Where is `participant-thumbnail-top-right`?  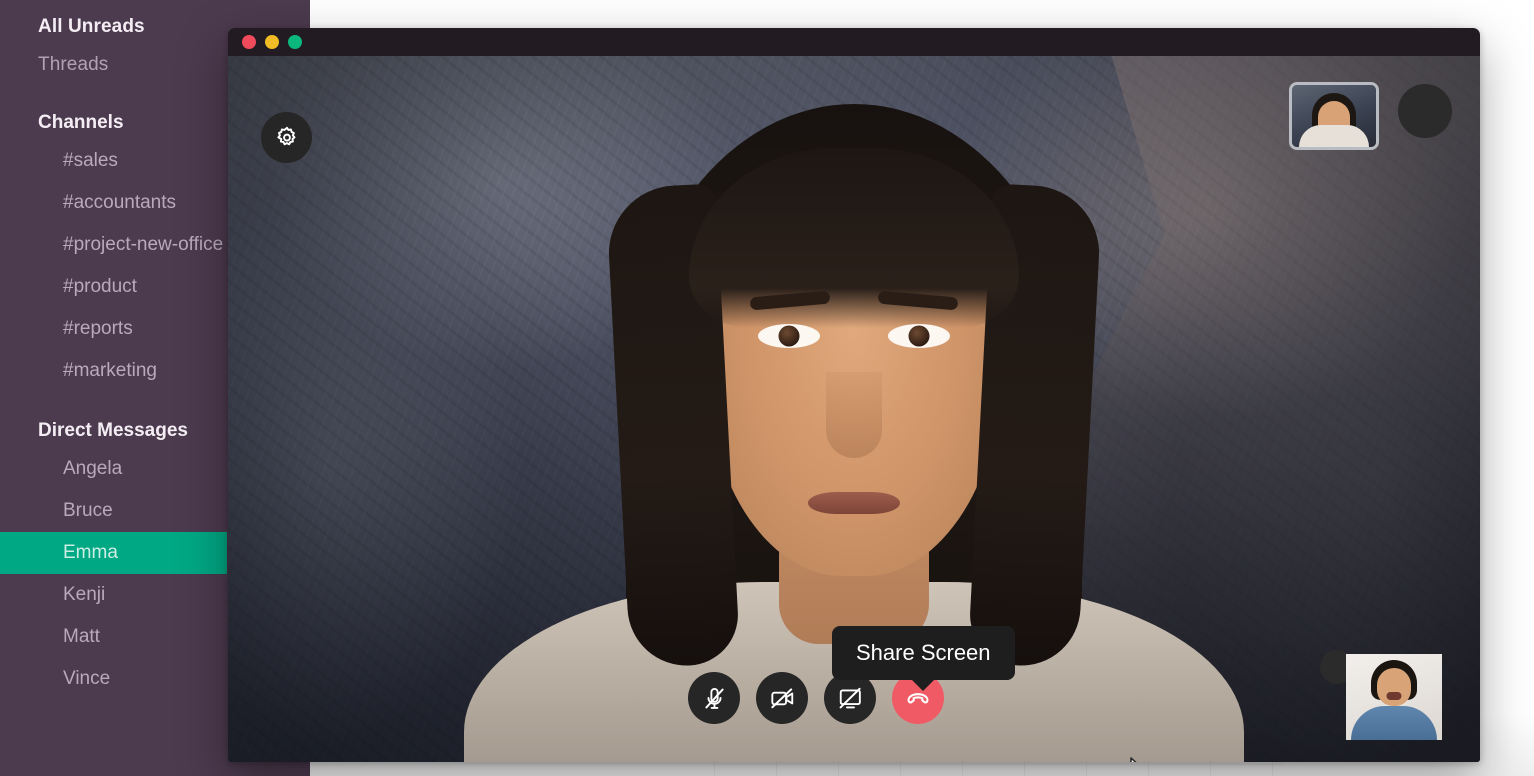
participant-thumbnail-top-right is located at coordinates (1334, 116).